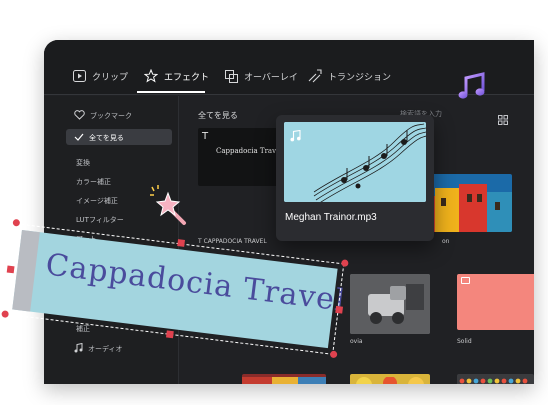 The width and height of the screenshot is (548, 405). Describe the element at coordinates (465, 280) in the screenshot. I see `solid-swatch-icon` at that location.